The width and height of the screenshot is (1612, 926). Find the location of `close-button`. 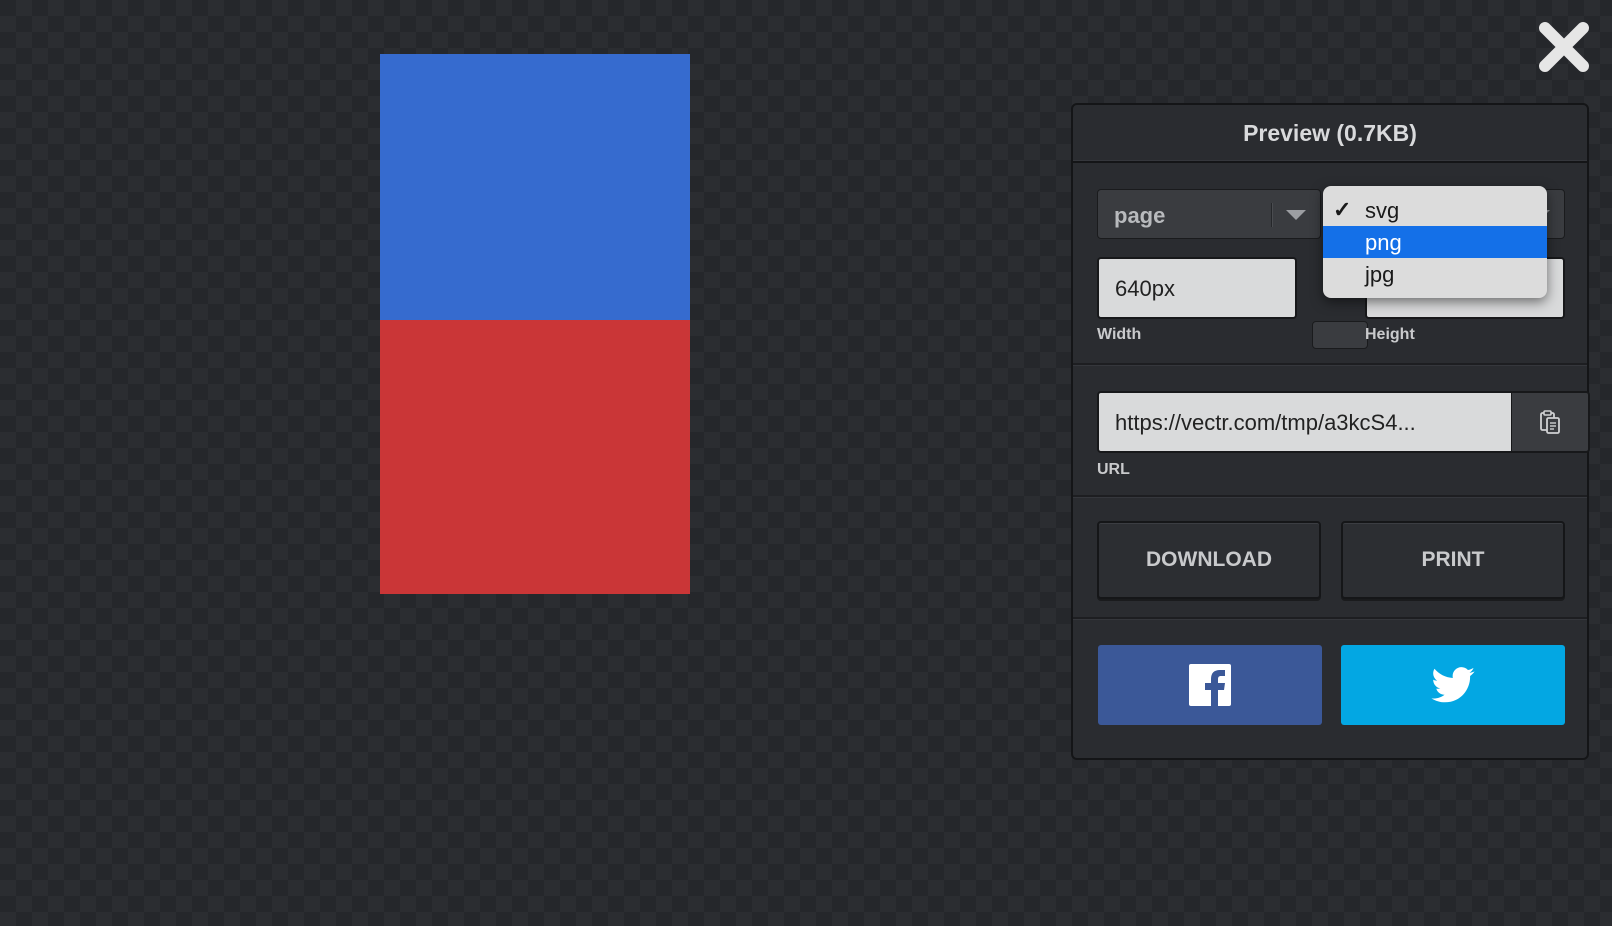

close-button is located at coordinates (1564, 47).